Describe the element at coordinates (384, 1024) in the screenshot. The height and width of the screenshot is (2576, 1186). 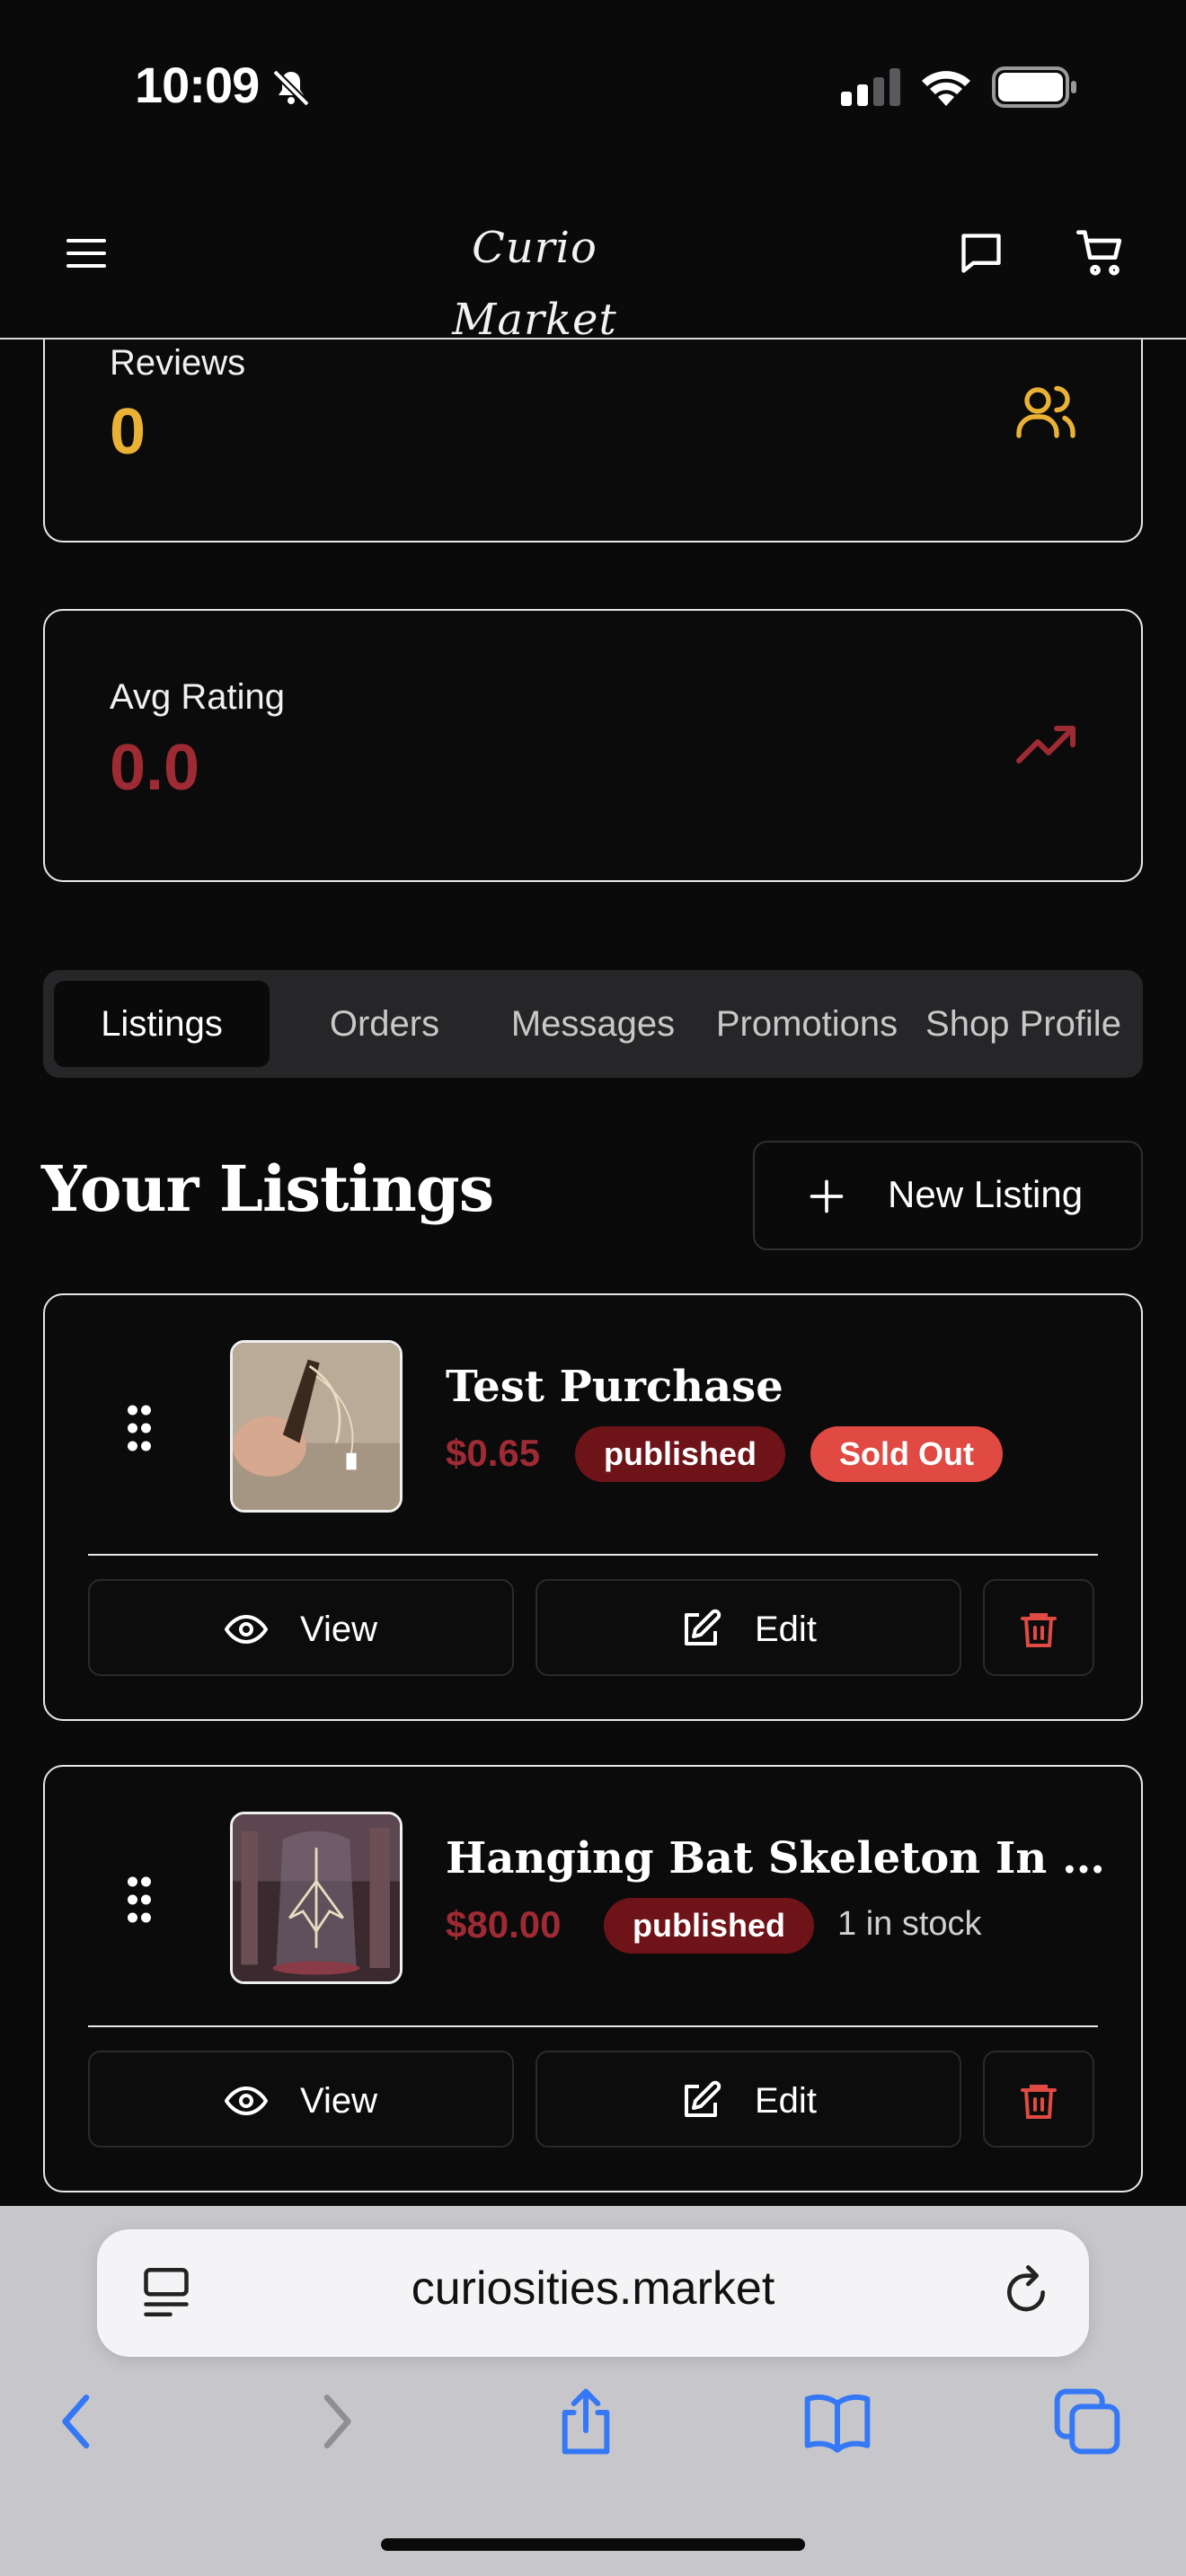
I see `tab-orders: Orders` at that location.